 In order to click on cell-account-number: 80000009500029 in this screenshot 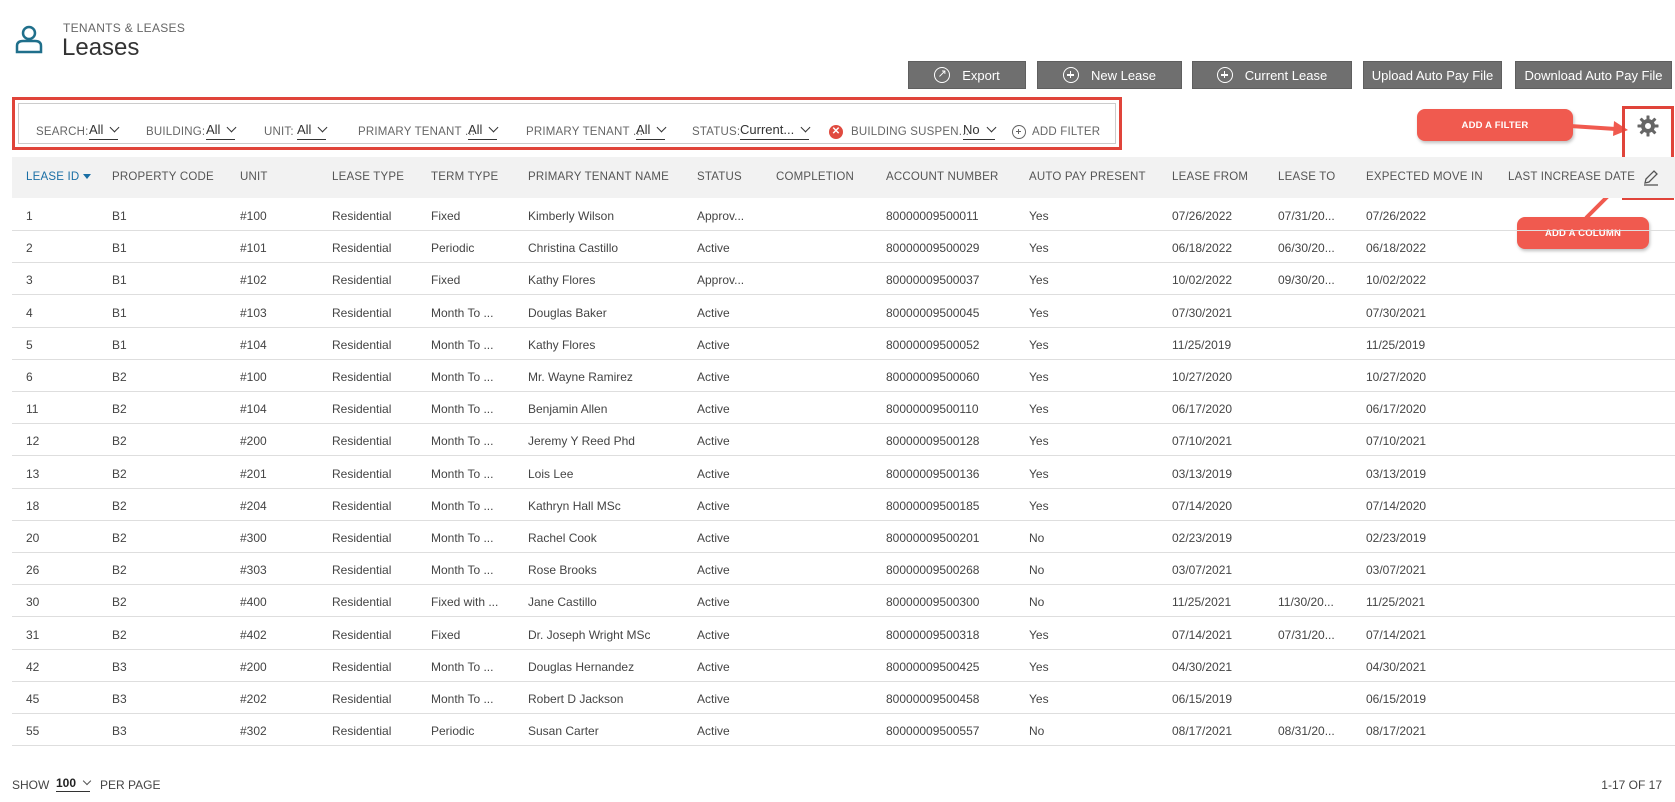, I will do `click(933, 248)`.